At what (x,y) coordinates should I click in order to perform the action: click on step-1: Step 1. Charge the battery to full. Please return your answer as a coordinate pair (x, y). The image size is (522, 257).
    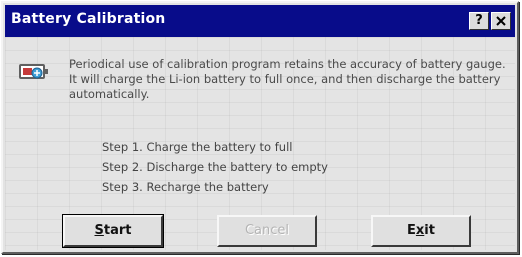
    Looking at the image, I should click on (197, 147).